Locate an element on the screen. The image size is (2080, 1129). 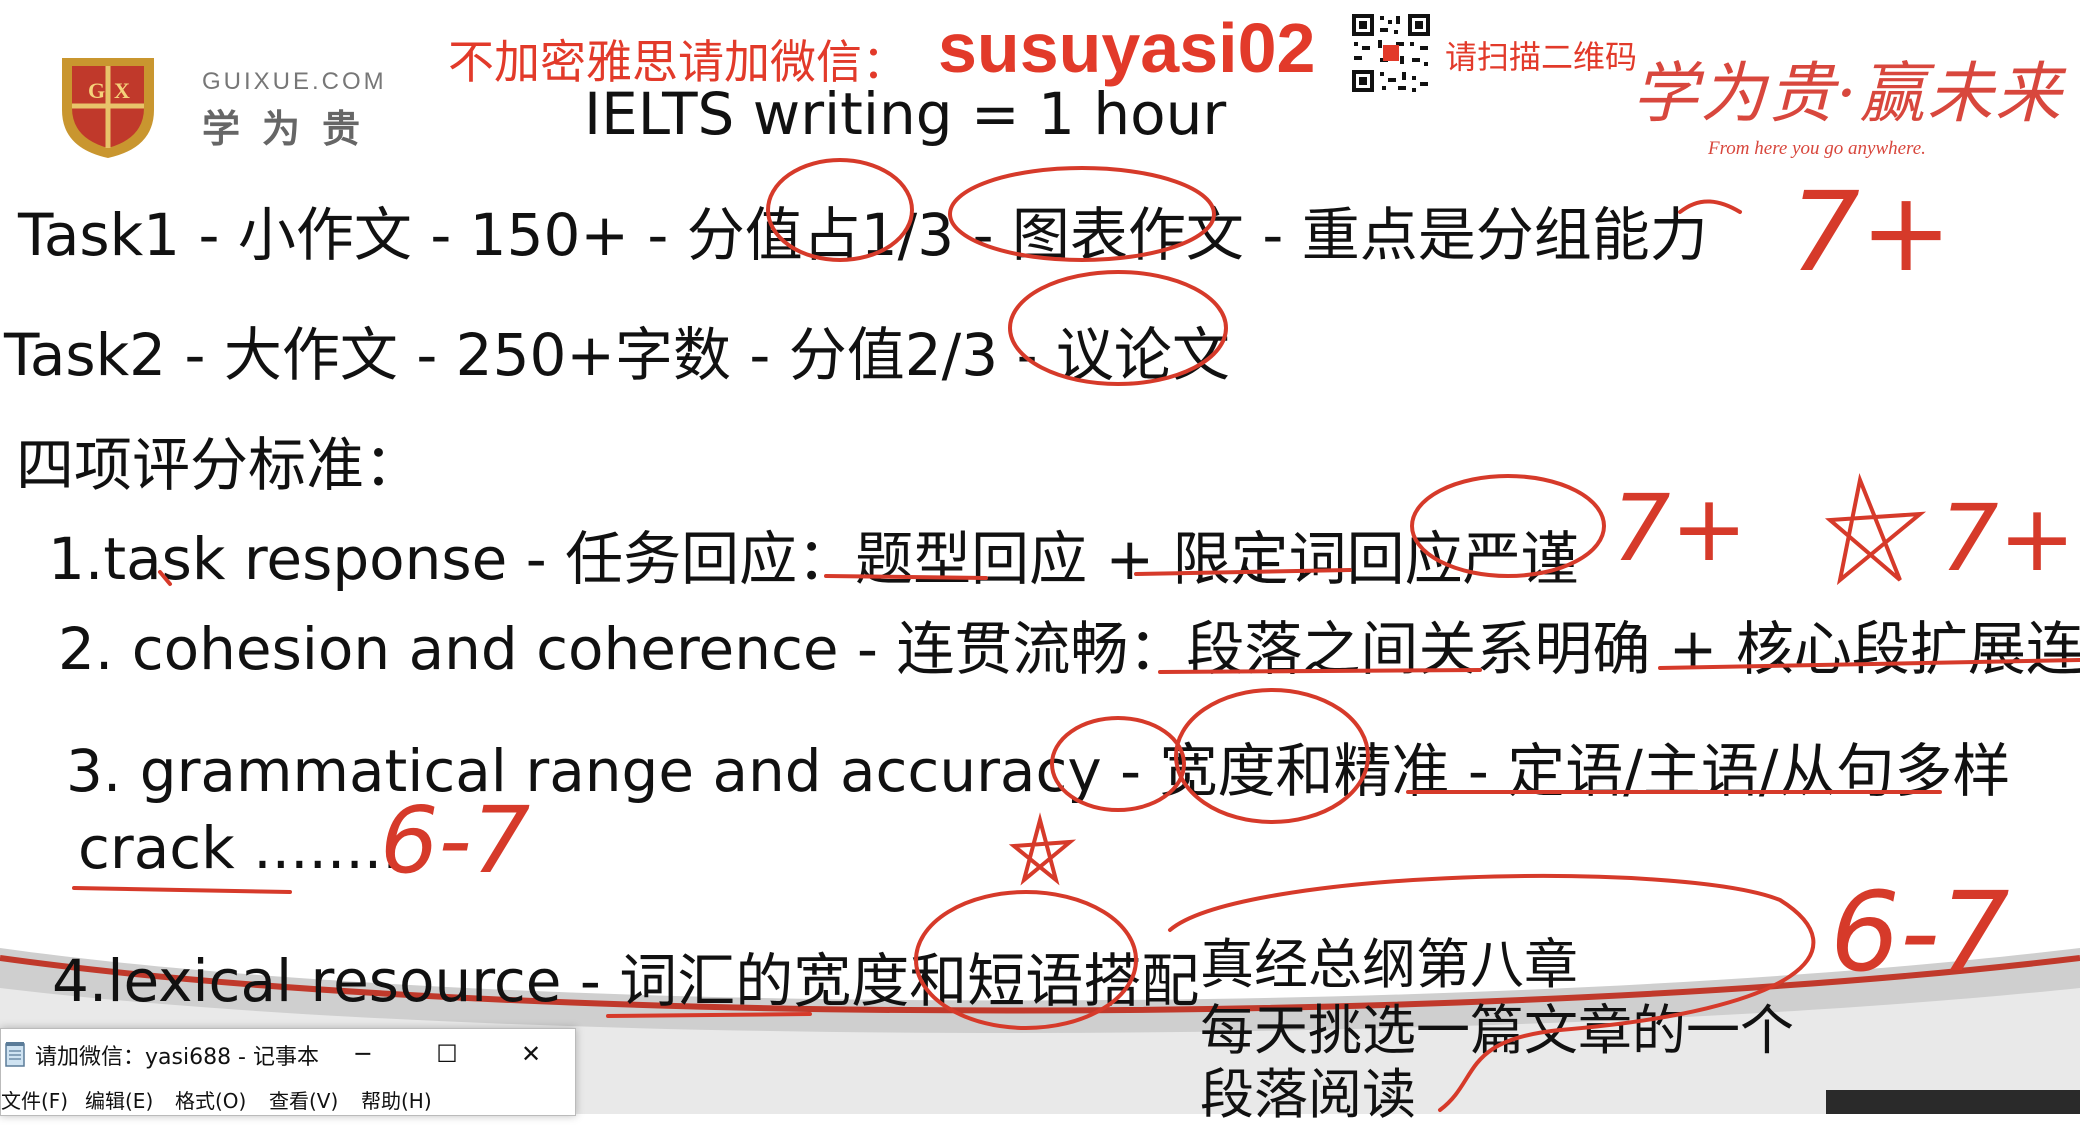
menu-format: 格式(O) is located at coordinates (210, 1099).